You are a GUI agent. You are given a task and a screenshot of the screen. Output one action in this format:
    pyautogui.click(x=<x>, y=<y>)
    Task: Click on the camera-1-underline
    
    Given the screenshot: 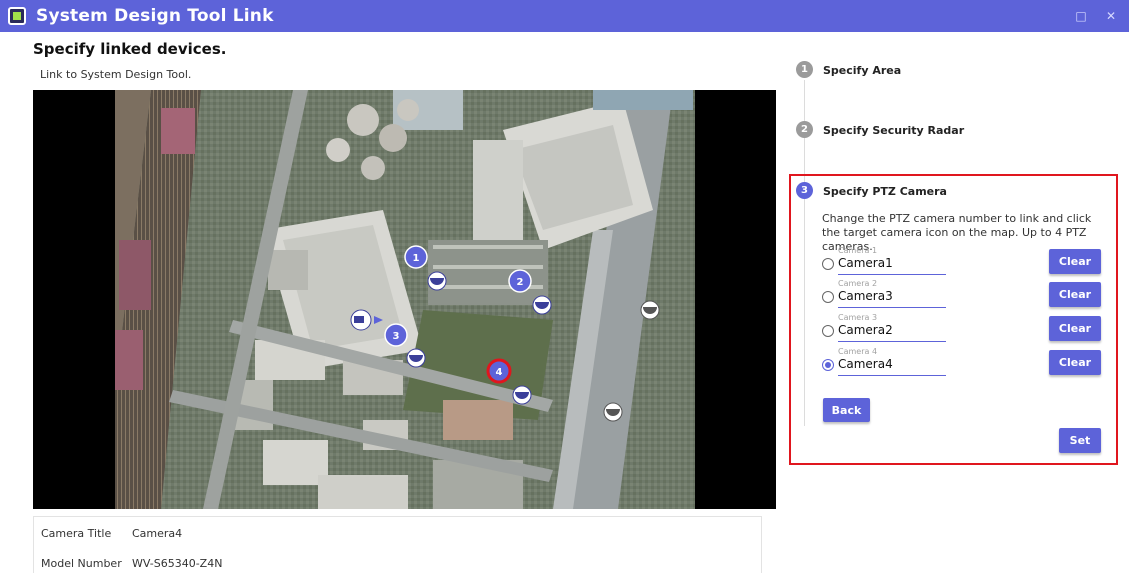 What is the action you would take?
    pyautogui.click(x=892, y=274)
    